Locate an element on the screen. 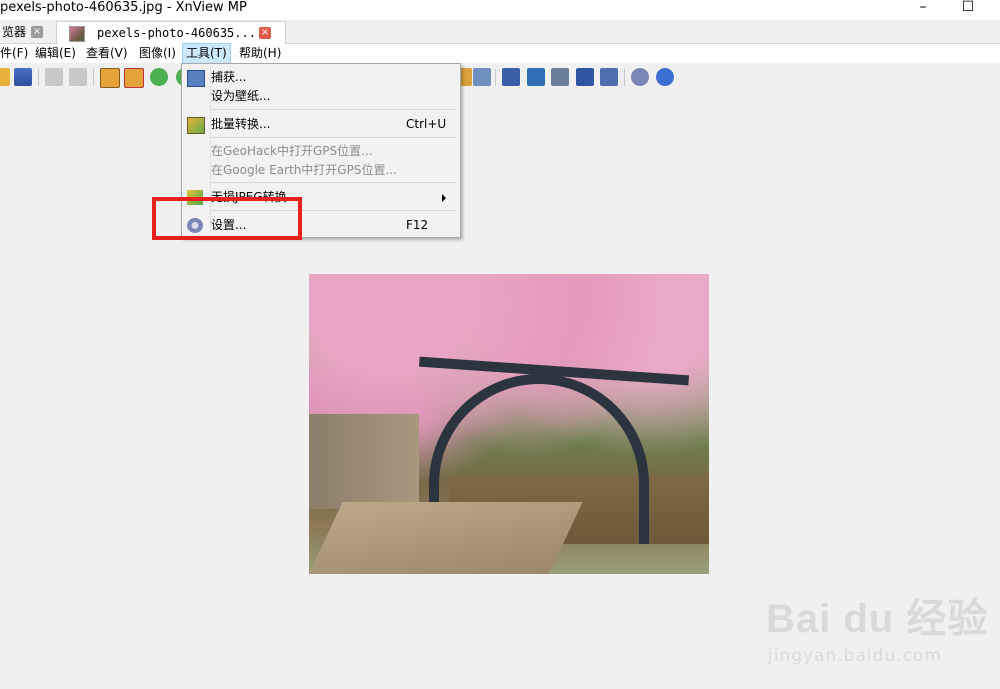  tab-browser: 览器 × is located at coordinates (25, 32).